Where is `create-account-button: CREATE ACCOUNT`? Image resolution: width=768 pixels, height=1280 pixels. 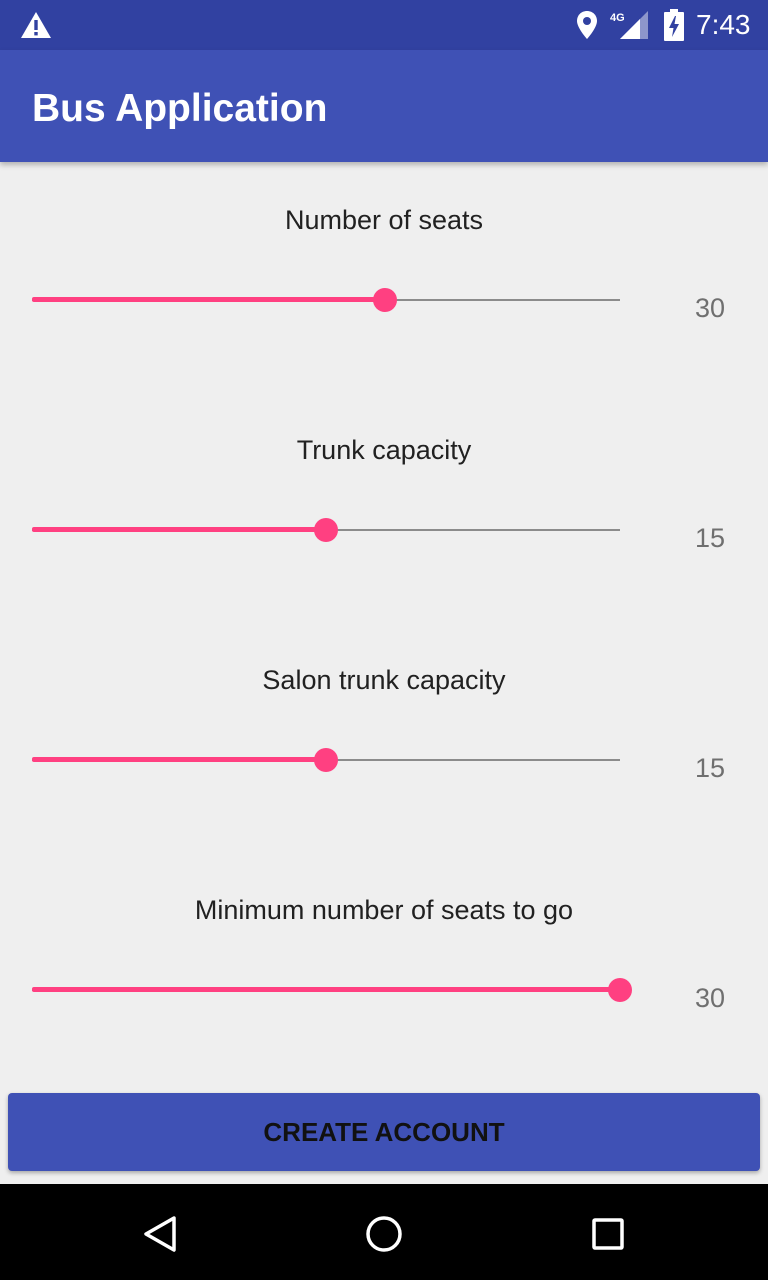
create-account-button: CREATE ACCOUNT is located at coordinates (384, 1132).